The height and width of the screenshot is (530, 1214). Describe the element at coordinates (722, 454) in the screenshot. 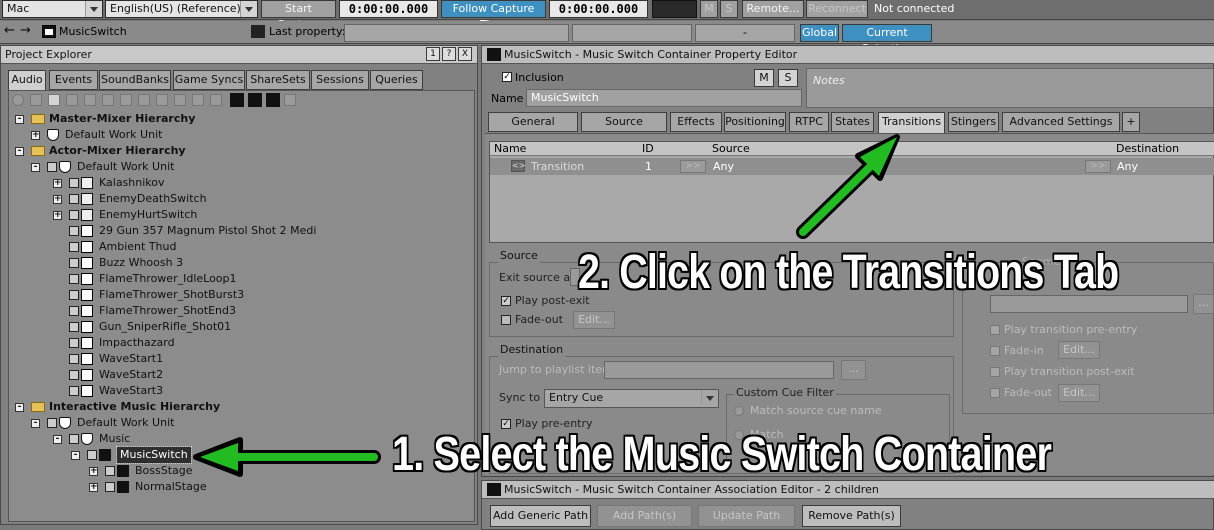

I see `step-1-annotation: 1. Select the Music Switch Container` at that location.